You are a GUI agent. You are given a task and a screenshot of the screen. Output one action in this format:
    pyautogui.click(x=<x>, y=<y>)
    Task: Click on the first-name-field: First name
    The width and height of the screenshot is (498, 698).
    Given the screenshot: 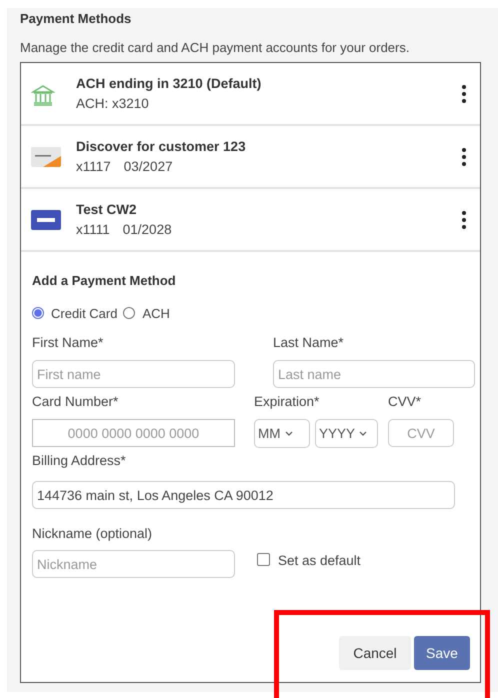 What is the action you would take?
    pyautogui.click(x=133, y=374)
    